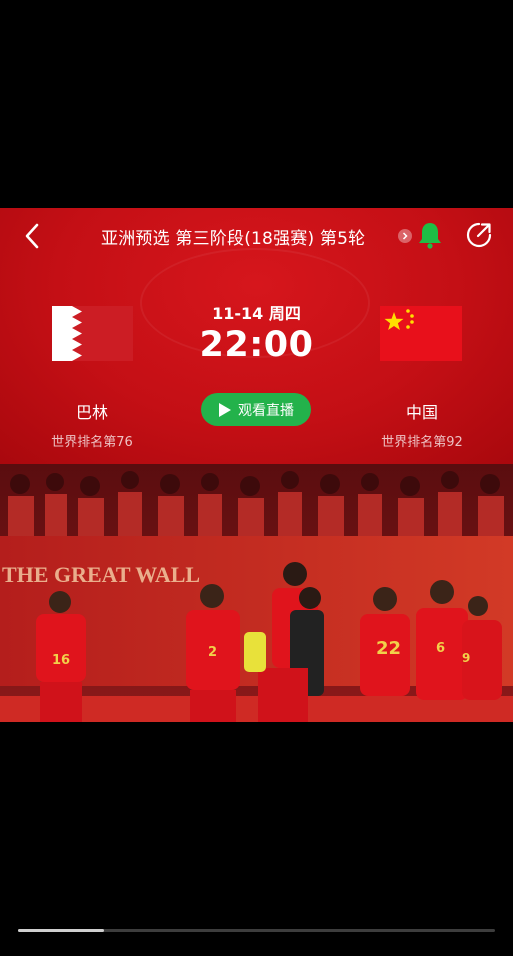 This screenshot has width=513, height=956. I want to click on jersey-number: 16, so click(61, 660).